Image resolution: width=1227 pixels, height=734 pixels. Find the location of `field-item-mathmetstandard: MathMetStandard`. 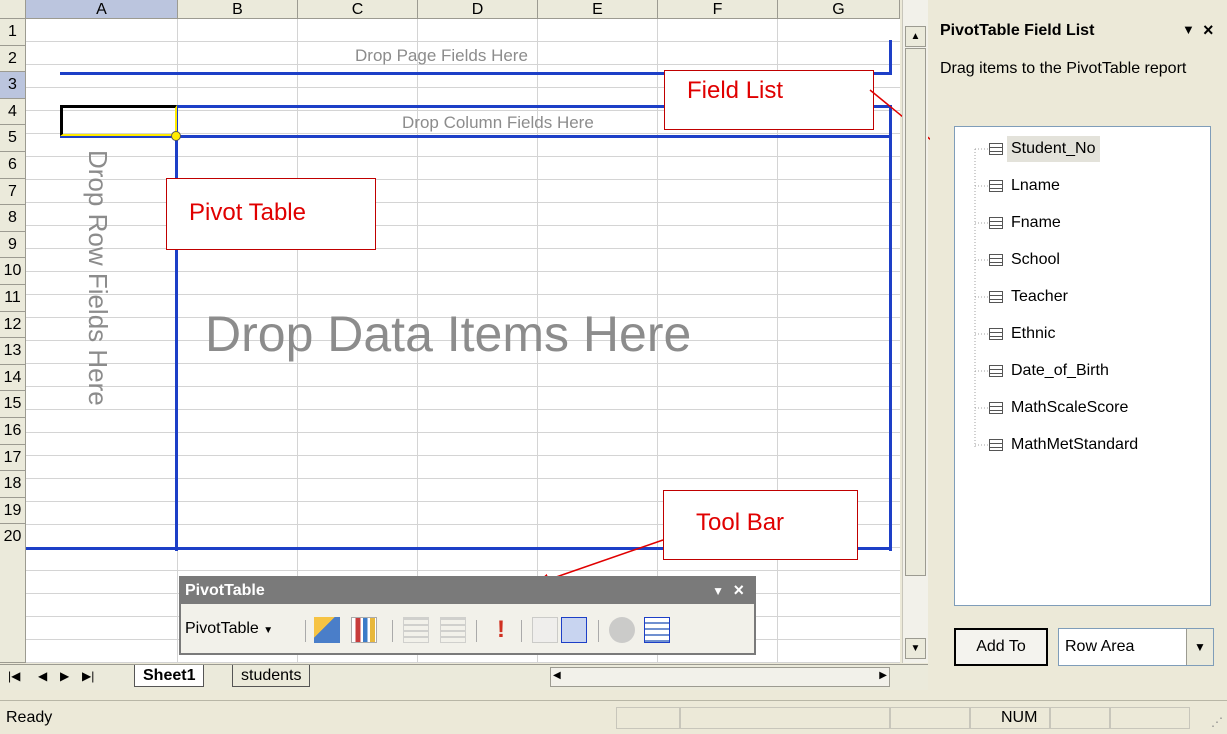

field-item-mathmetstandard: MathMetStandard is located at coordinates (1074, 445).